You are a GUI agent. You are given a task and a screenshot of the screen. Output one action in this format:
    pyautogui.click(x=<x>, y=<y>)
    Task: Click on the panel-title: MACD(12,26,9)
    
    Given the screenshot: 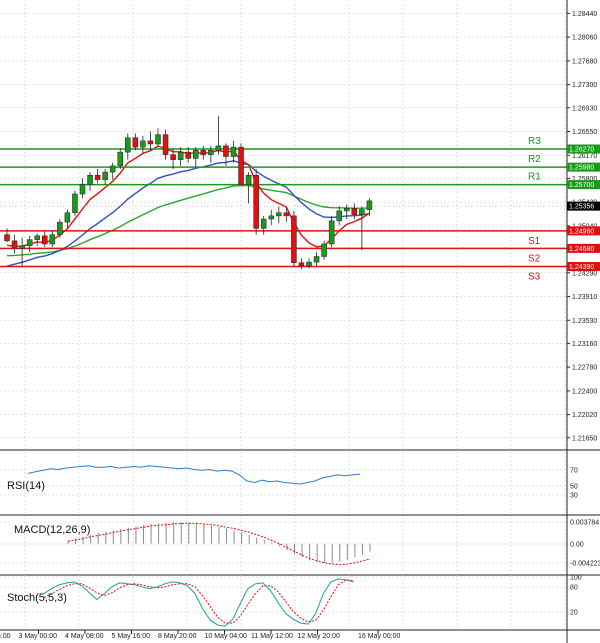 What is the action you would take?
    pyautogui.click(x=52, y=530)
    